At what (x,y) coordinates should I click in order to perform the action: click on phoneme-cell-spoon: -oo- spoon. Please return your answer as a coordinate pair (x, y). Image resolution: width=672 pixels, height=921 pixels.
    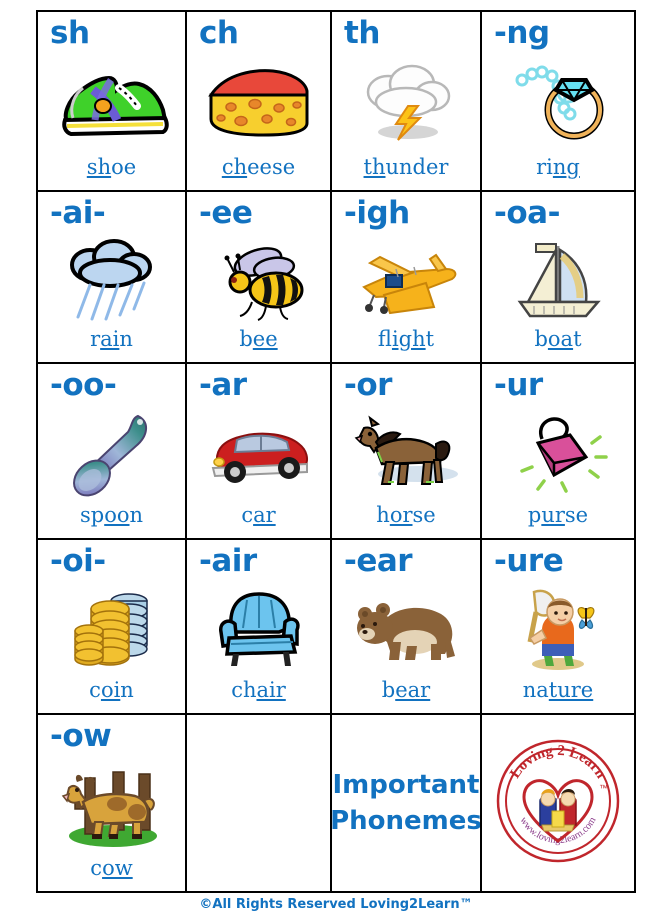
    Looking at the image, I should click on (112, 452).